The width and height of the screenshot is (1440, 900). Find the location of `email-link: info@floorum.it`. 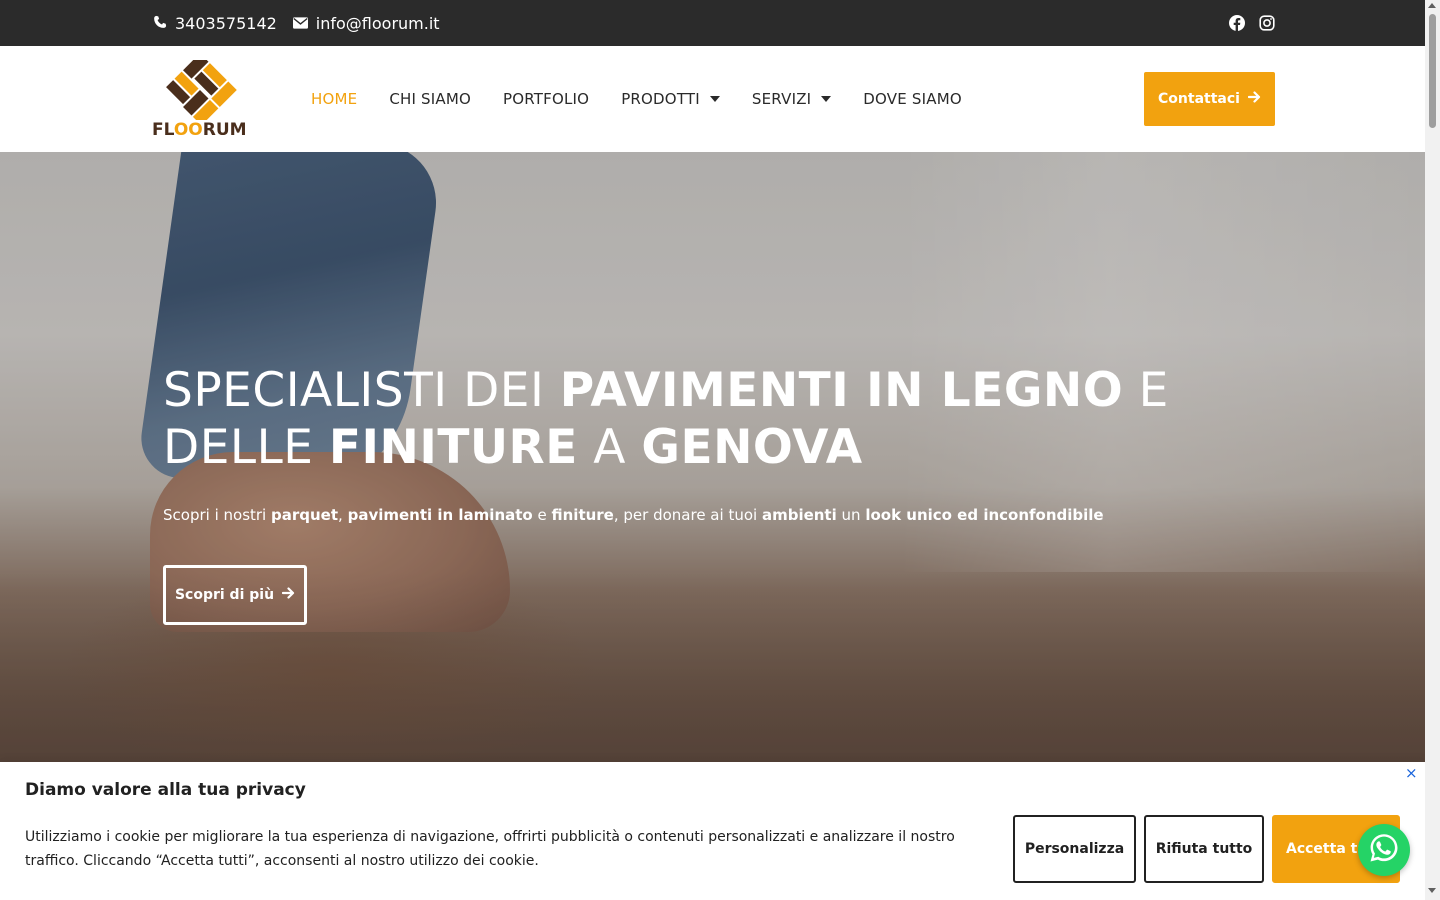

email-link: info@floorum.it is located at coordinates (366, 23).